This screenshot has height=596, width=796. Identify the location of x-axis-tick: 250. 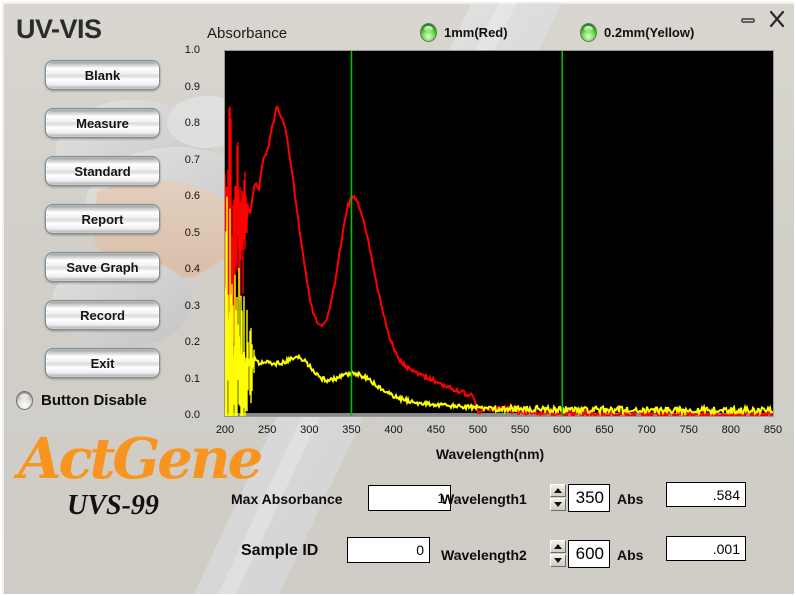
(267, 430).